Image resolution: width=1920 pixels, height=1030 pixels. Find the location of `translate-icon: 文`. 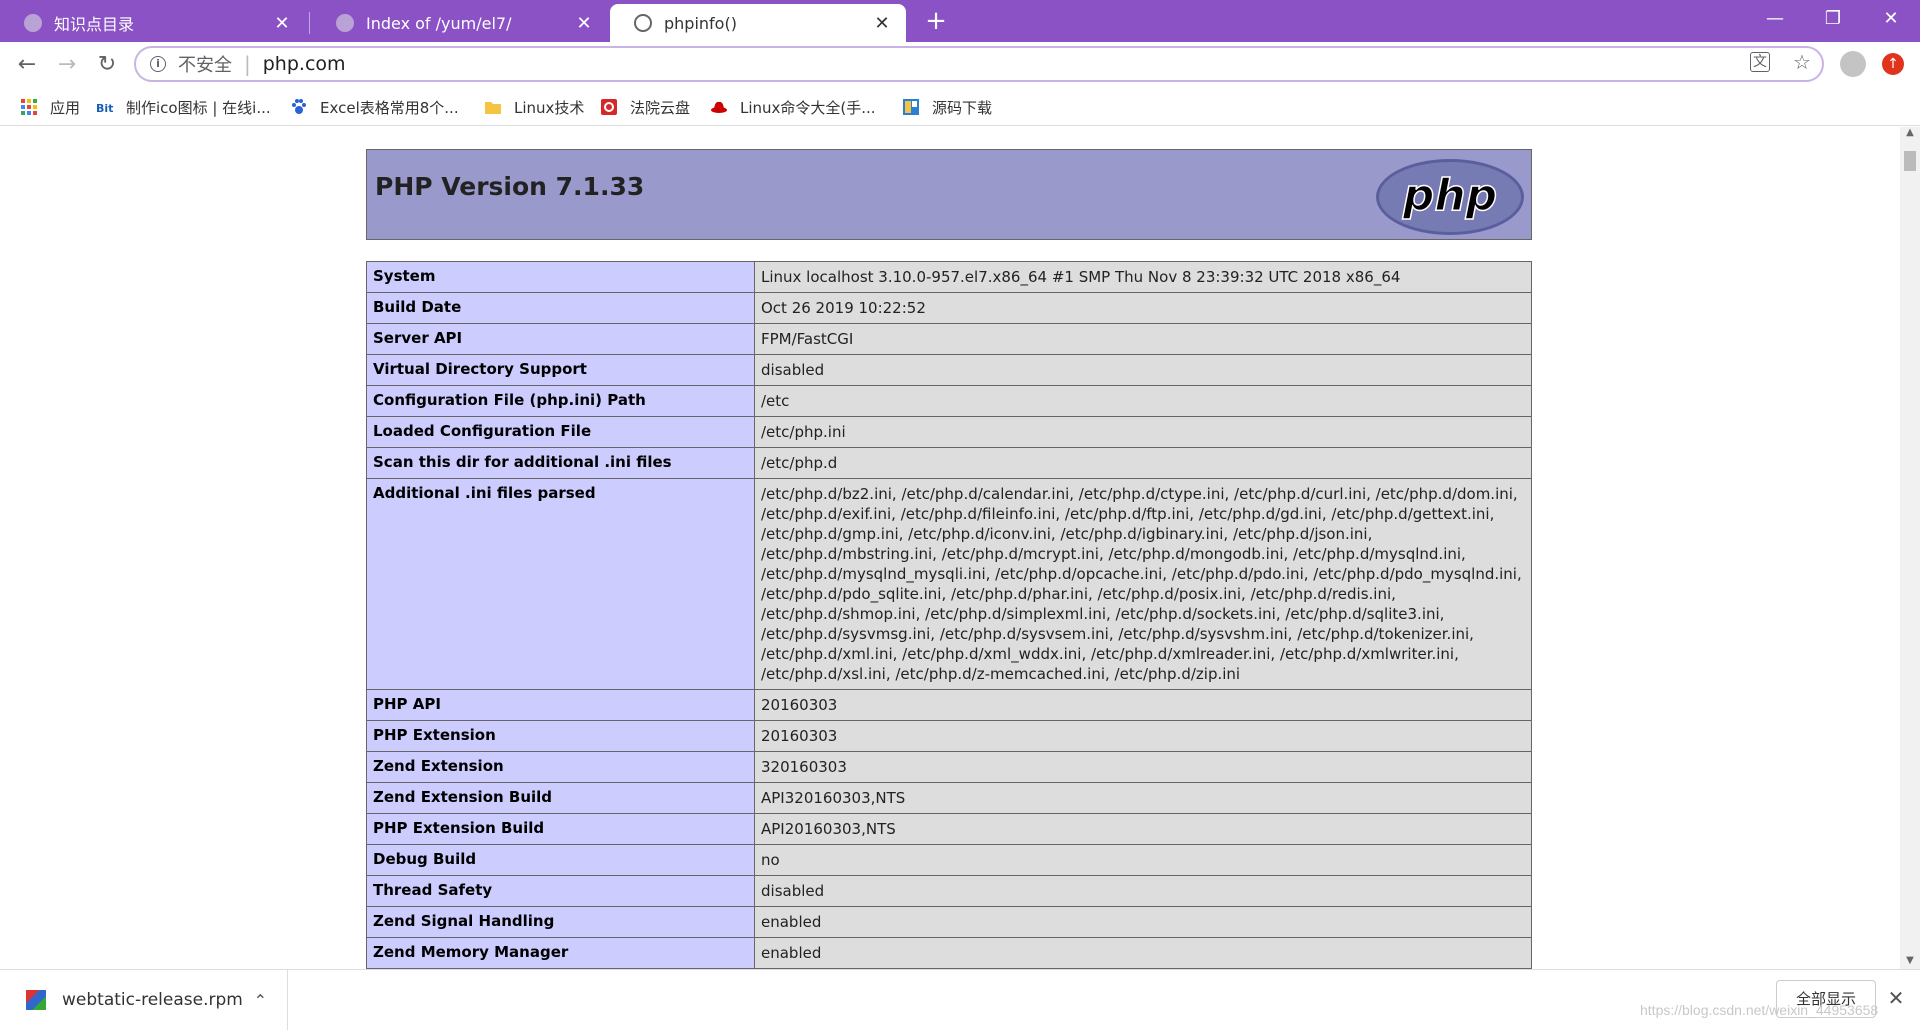

translate-icon: 文 is located at coordinates (1760, 62).